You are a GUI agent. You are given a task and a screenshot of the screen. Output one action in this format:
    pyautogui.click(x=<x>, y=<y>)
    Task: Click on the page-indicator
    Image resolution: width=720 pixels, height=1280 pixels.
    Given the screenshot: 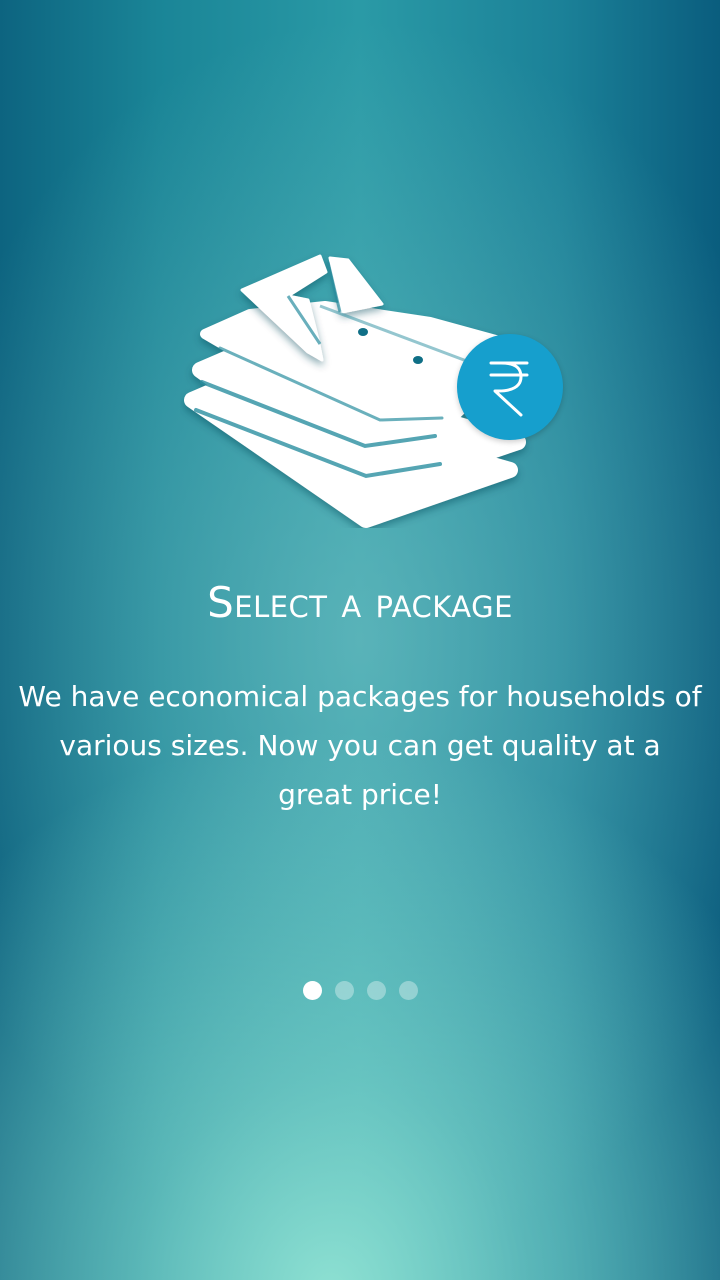 What is the action you would take?
    pyautogui.click(x=360, y=990)
    